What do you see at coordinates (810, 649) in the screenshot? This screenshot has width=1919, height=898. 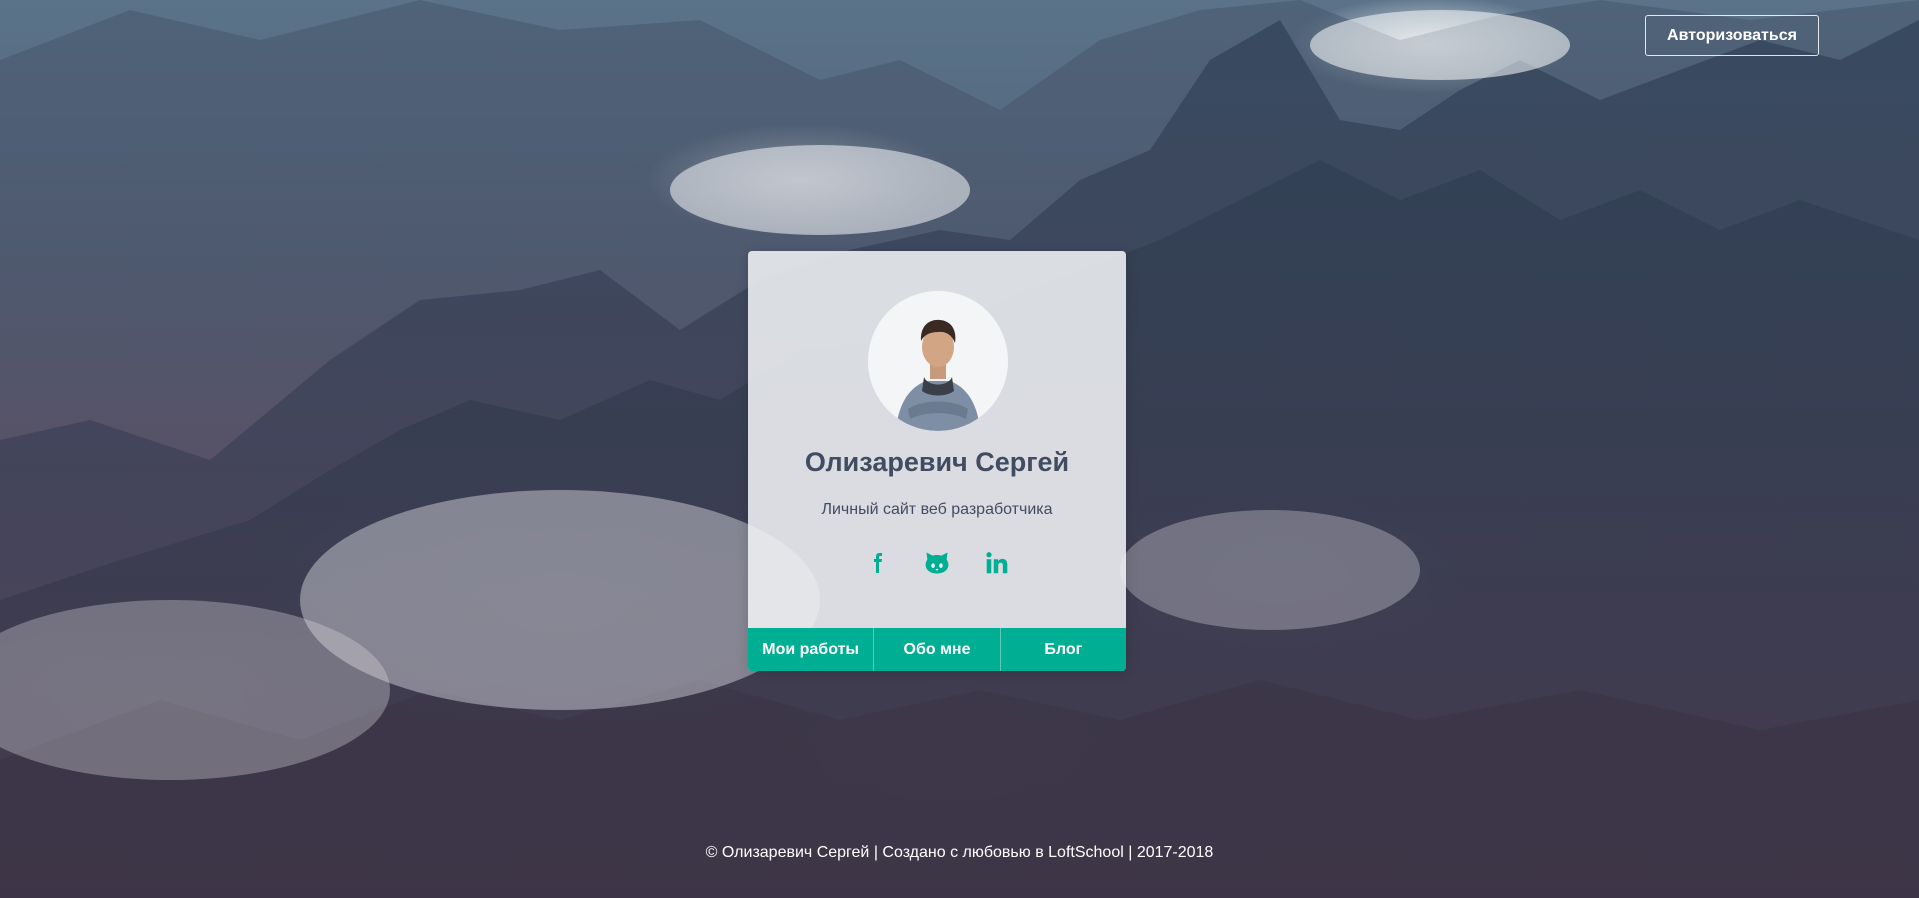 I see `nav-item-works: Мои работы` at bounding box center [810, 649].